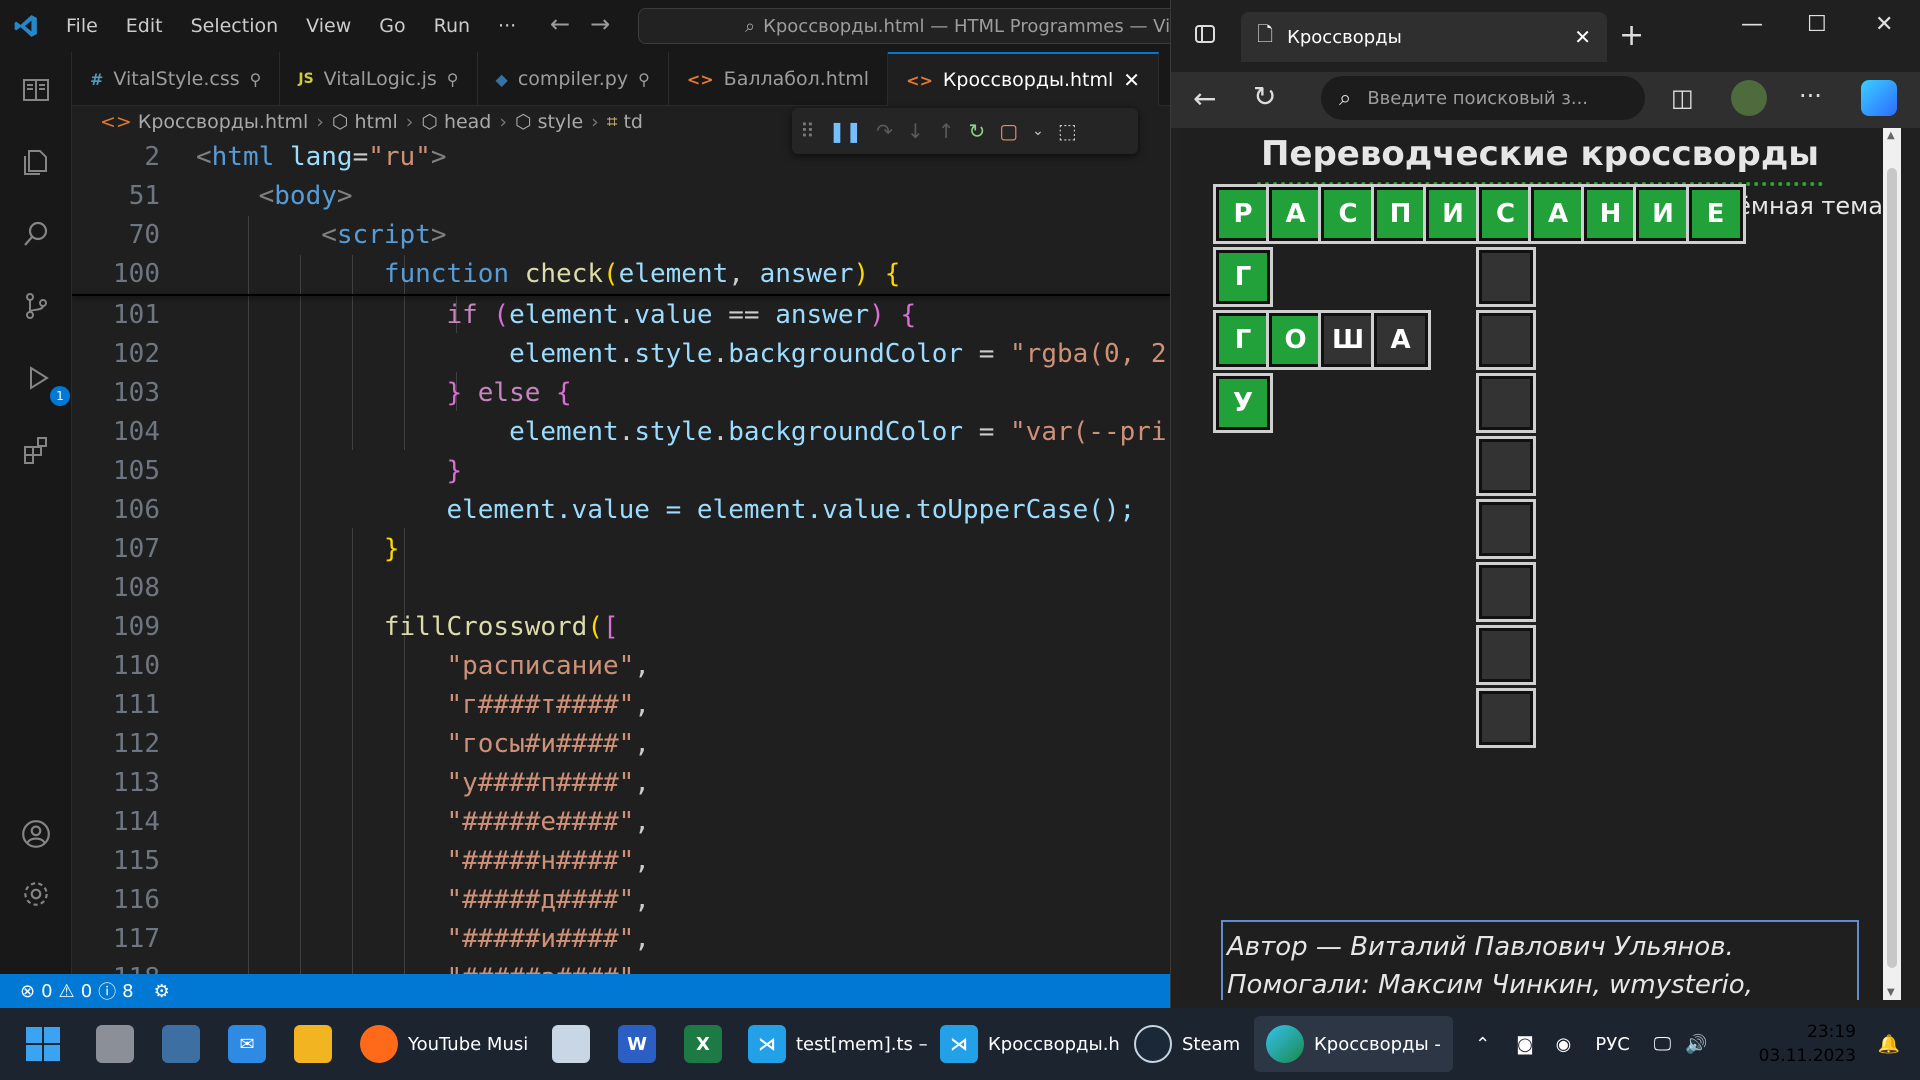  What do you see at coordinates (1424, 37) in the screenshot?
I see `edge-tab-krossvordy: 🗋 Кроссворды ✕` at bounding box center [1424, 37].